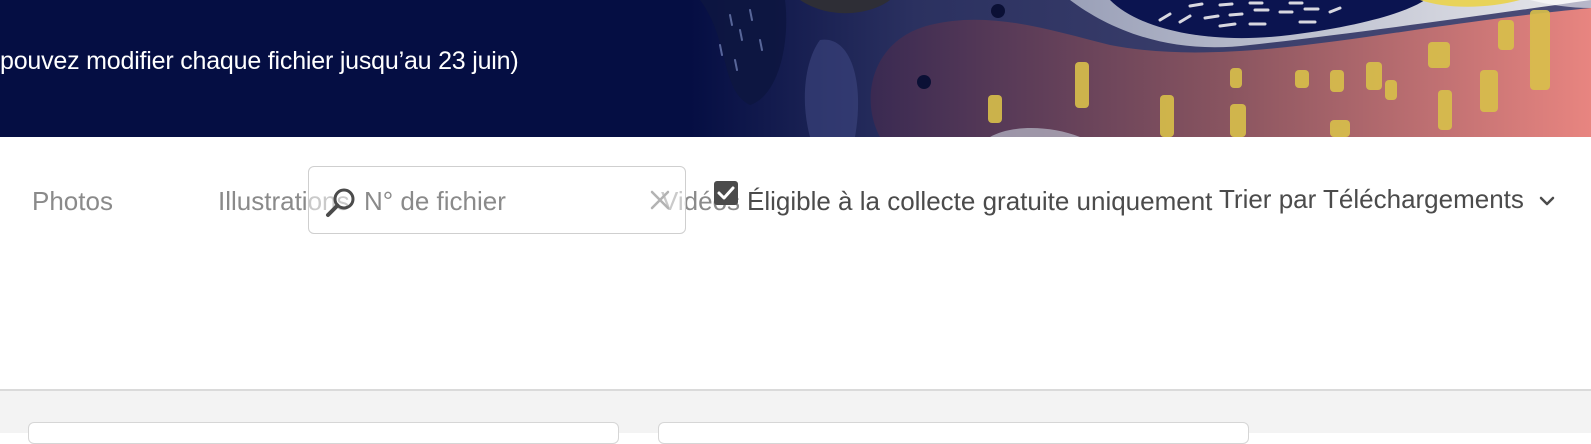 The image size is (1591, 444). I want to click on file-number-input, so click(499, 201).